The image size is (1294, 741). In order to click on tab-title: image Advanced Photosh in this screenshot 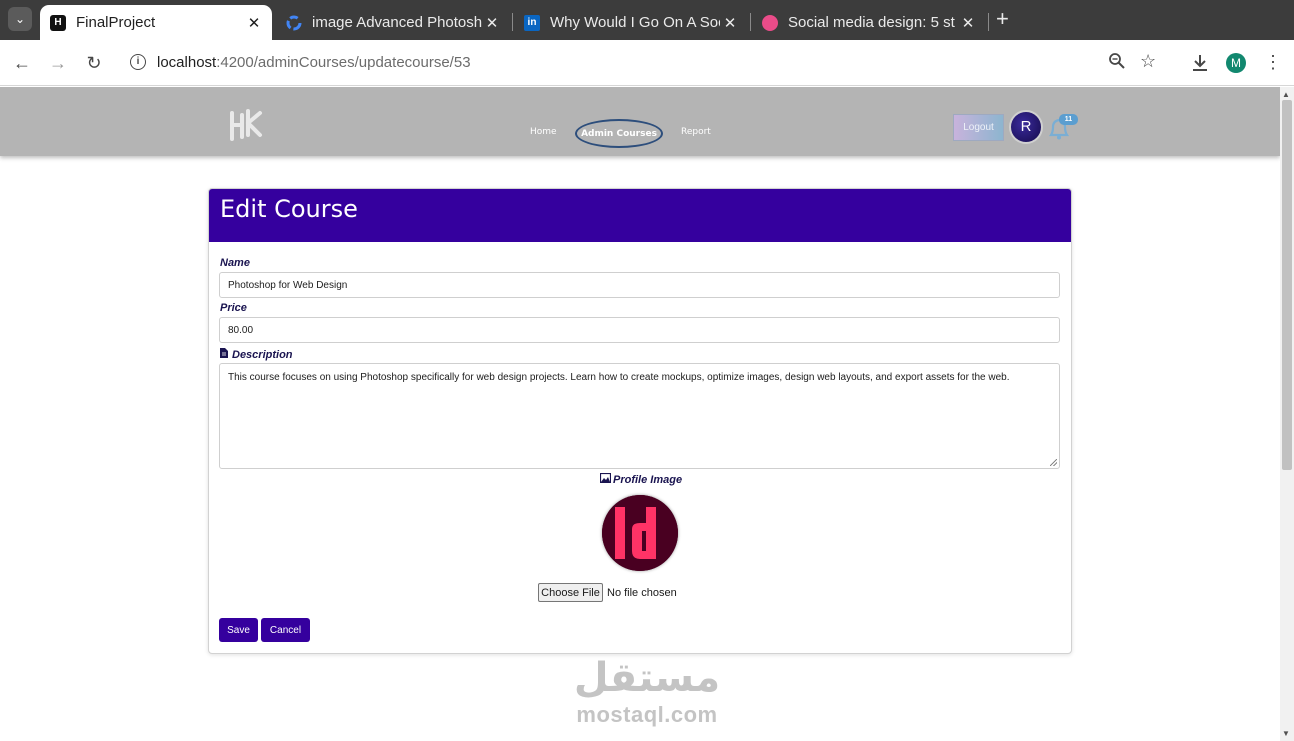, I will do `click(397, 22)`.